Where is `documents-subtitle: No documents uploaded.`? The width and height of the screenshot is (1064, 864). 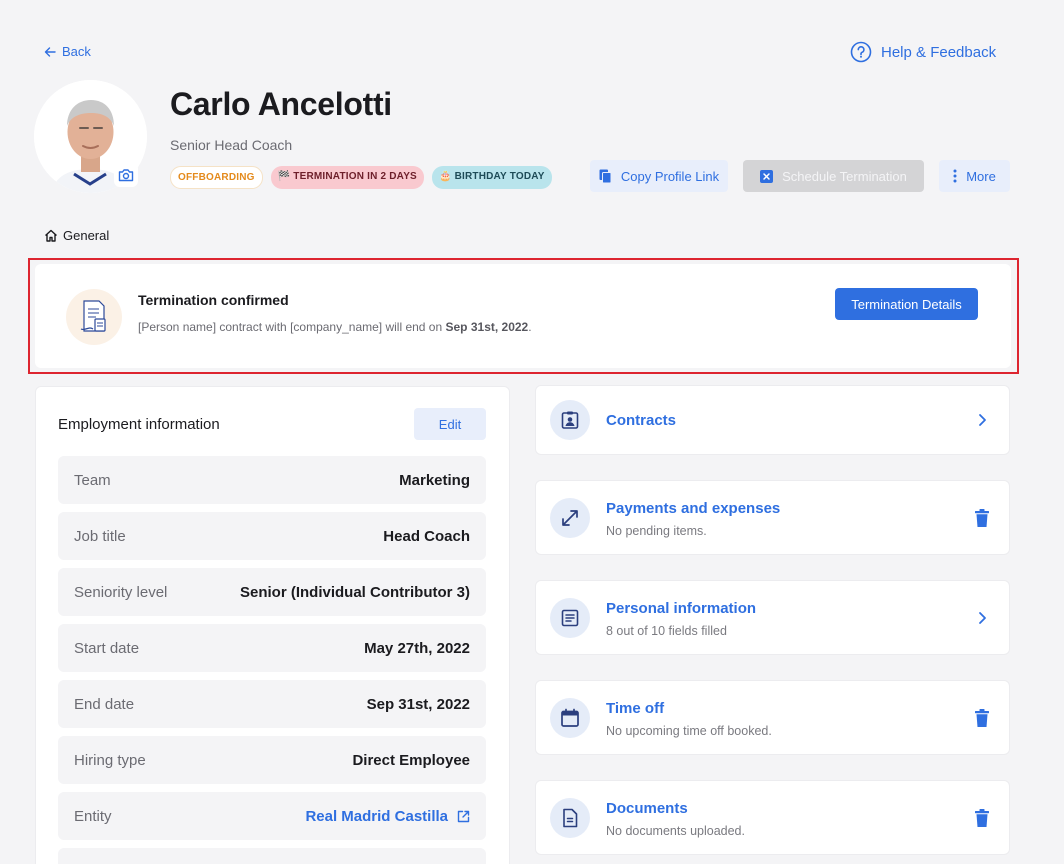 documents-subtitle: No documents uploaded. is located at coordinates (675, 831).